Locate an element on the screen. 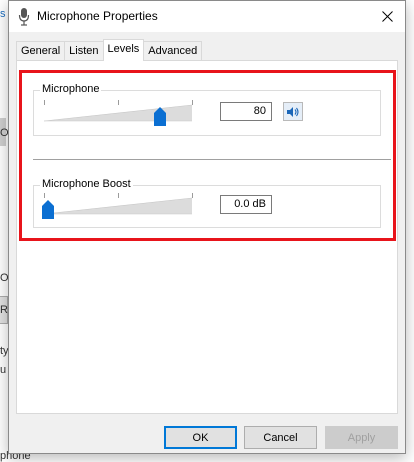 This screenshot has height=462, width=414. tab-strip: General Listen Levels Advanced is located at coordinates (109, 50).